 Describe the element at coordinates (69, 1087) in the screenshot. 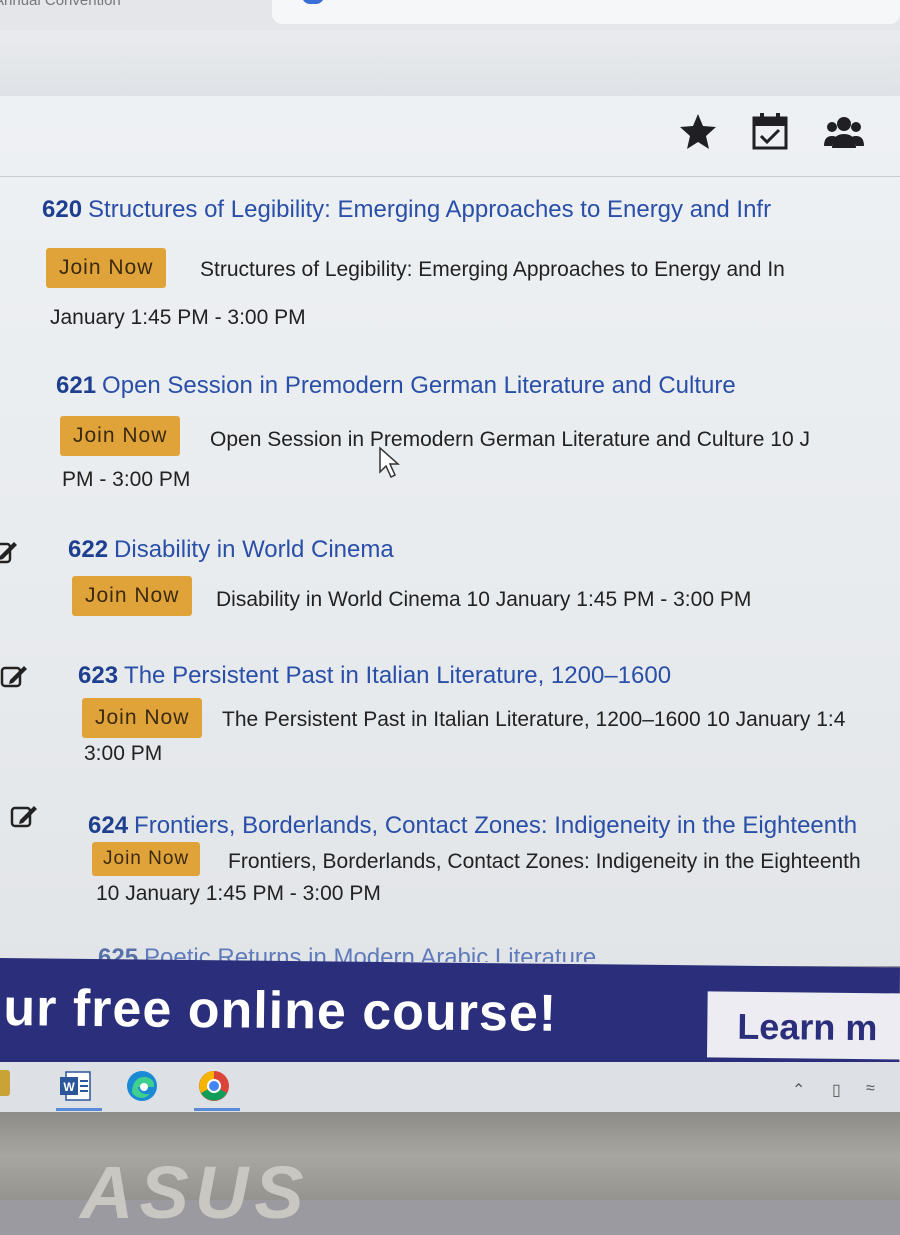

I see `svg-text: W` at that location.